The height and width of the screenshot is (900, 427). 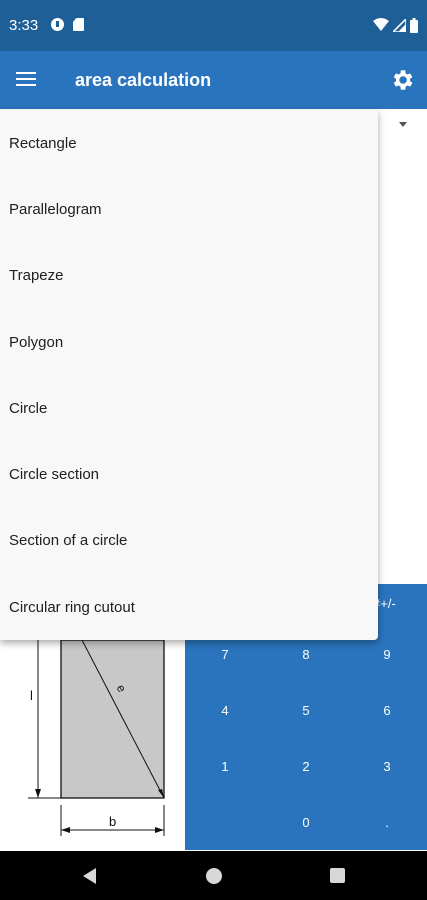 I want to click on key-4: 4, so click(x=225, y=711).